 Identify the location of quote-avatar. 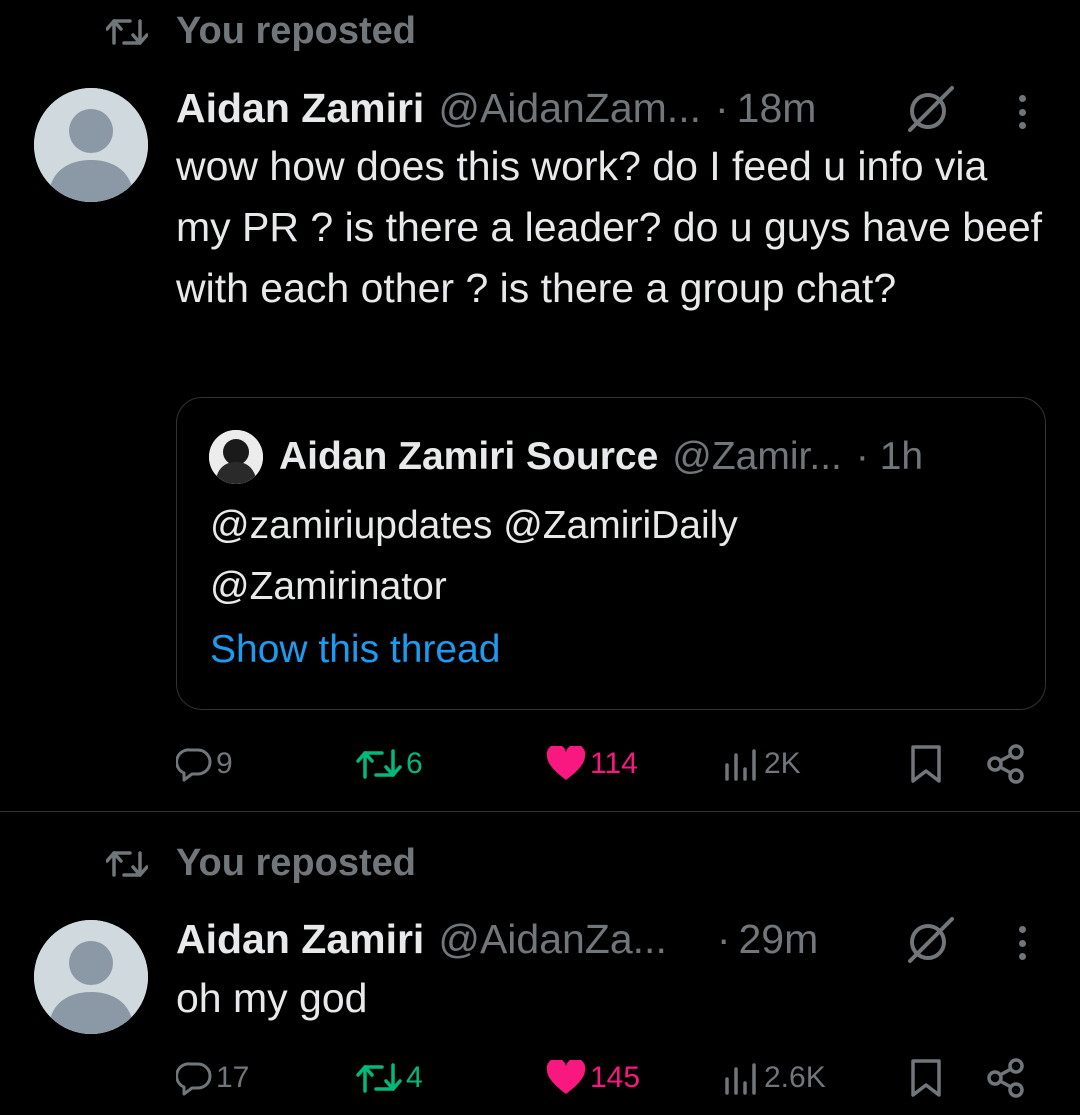
(236, 457).